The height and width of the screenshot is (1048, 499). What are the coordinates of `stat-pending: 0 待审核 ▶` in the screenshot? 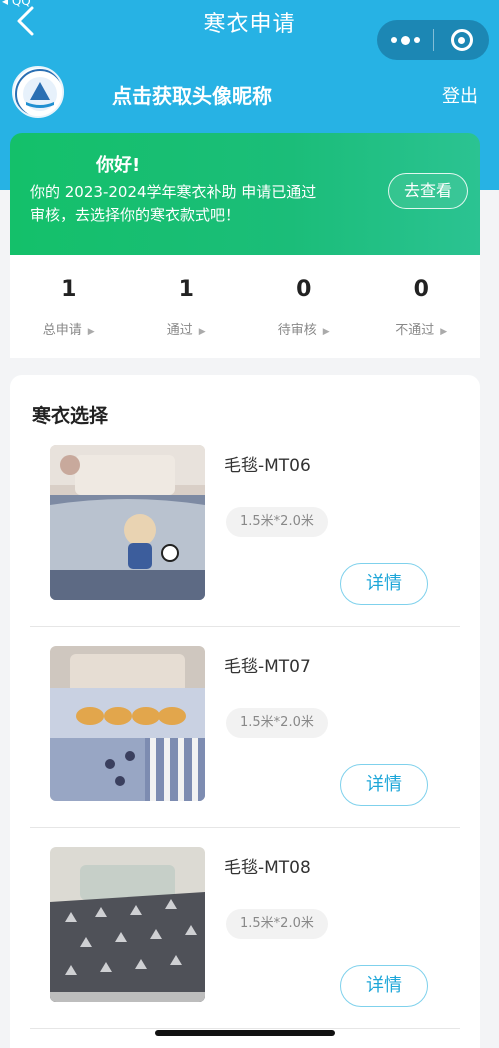 It's located at (304, 306).